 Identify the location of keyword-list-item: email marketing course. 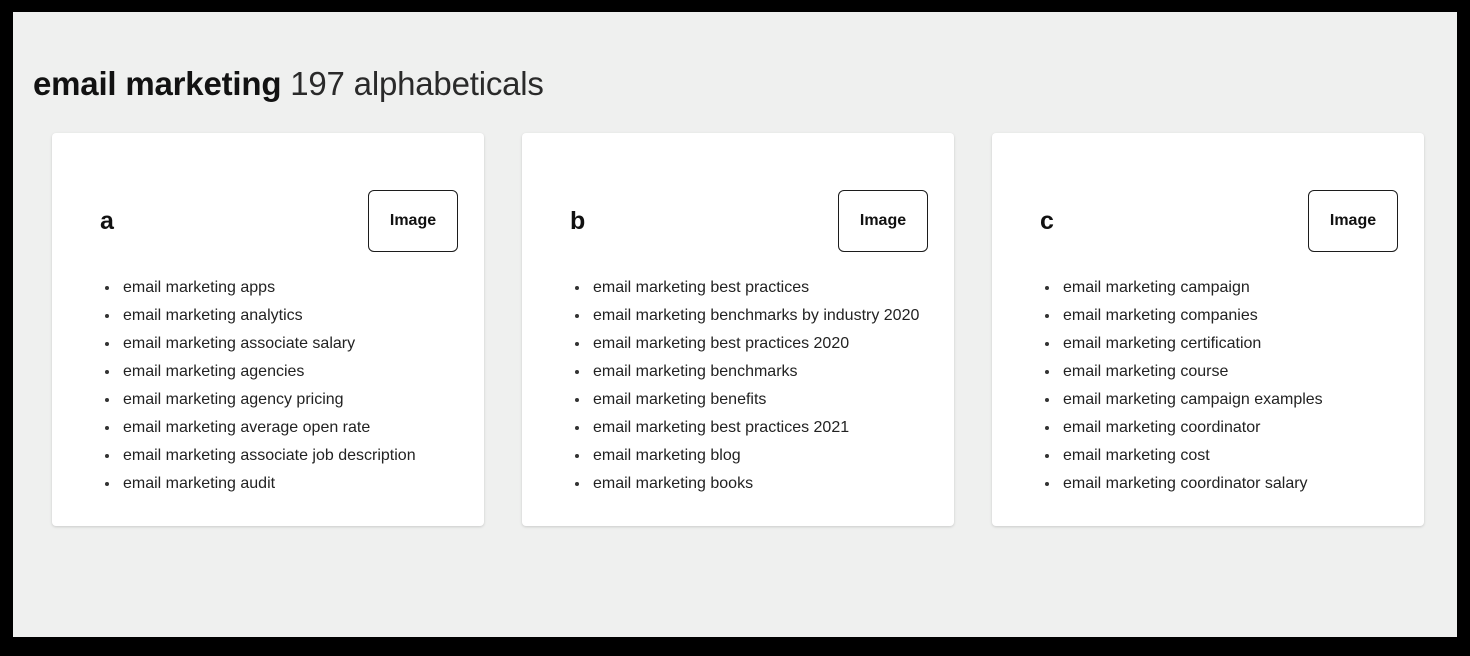
(1219, 372).